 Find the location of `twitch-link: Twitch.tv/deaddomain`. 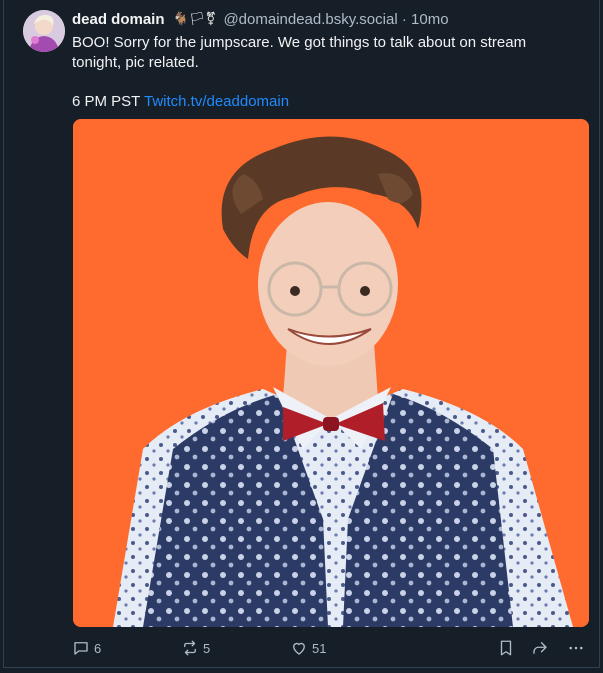

twitch-link: Twitch.tv/deaddomain is located at coordinates (216, 101).